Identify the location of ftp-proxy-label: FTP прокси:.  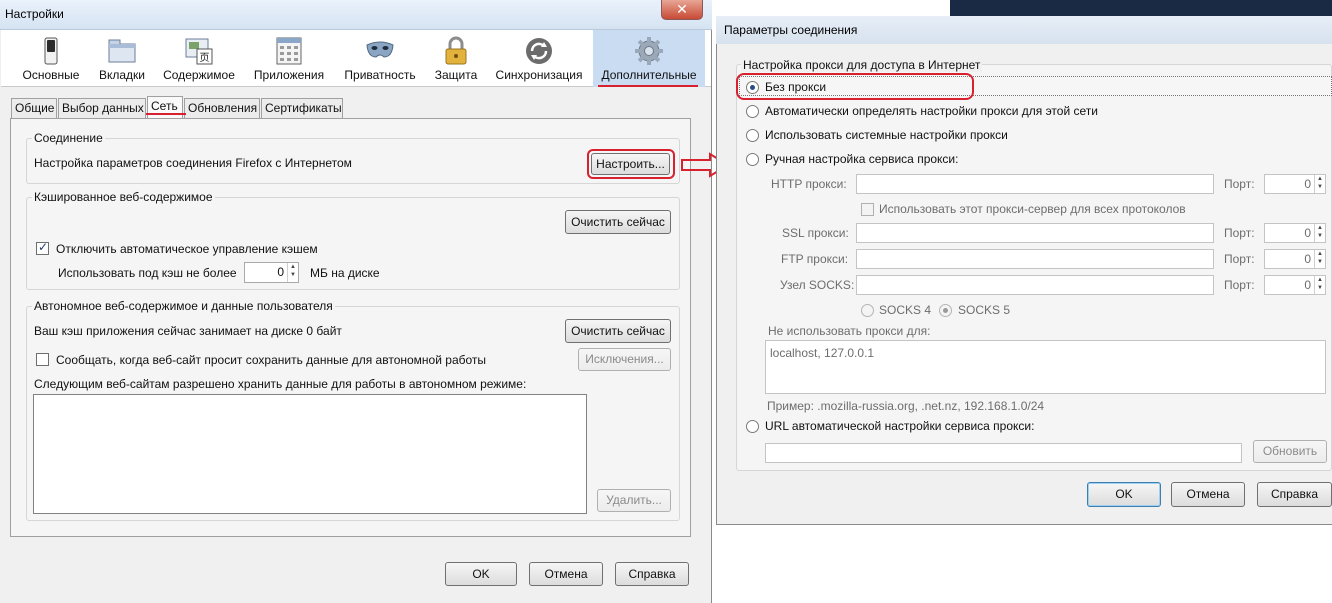
(815, 259).